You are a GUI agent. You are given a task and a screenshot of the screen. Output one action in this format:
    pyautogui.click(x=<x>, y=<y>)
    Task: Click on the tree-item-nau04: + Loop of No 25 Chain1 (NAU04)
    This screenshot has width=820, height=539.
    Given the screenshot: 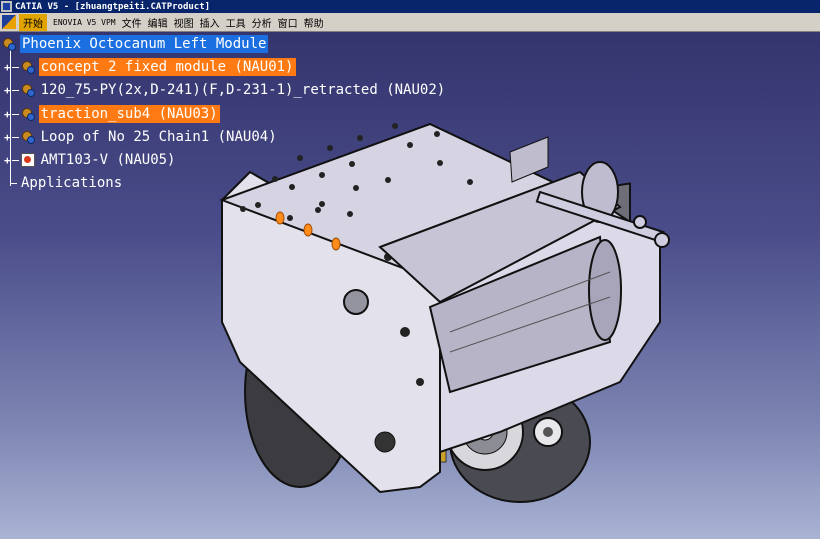 What is the action you would take?
    pyautogui.click(x=141, y=137)
    